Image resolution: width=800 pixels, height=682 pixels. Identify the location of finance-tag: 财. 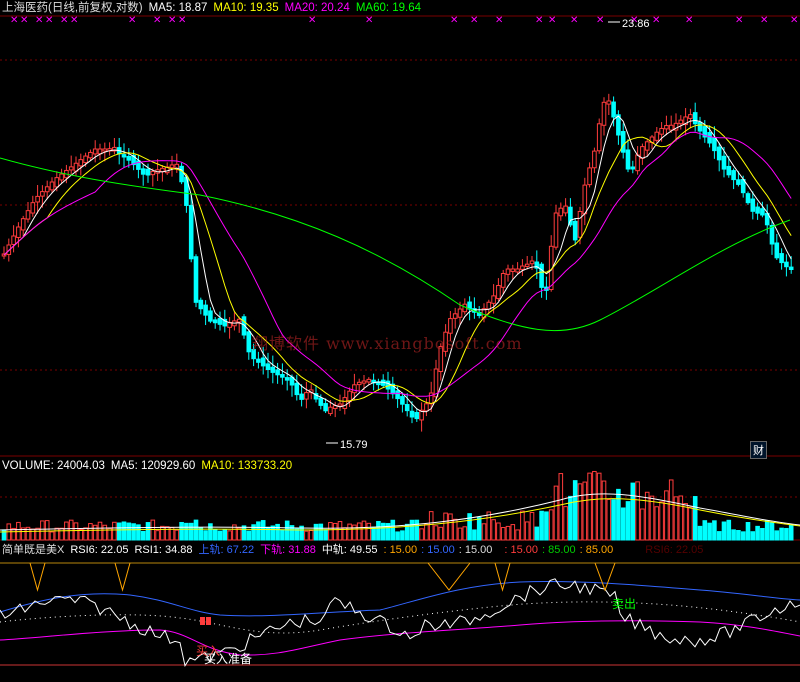
(758, 450).